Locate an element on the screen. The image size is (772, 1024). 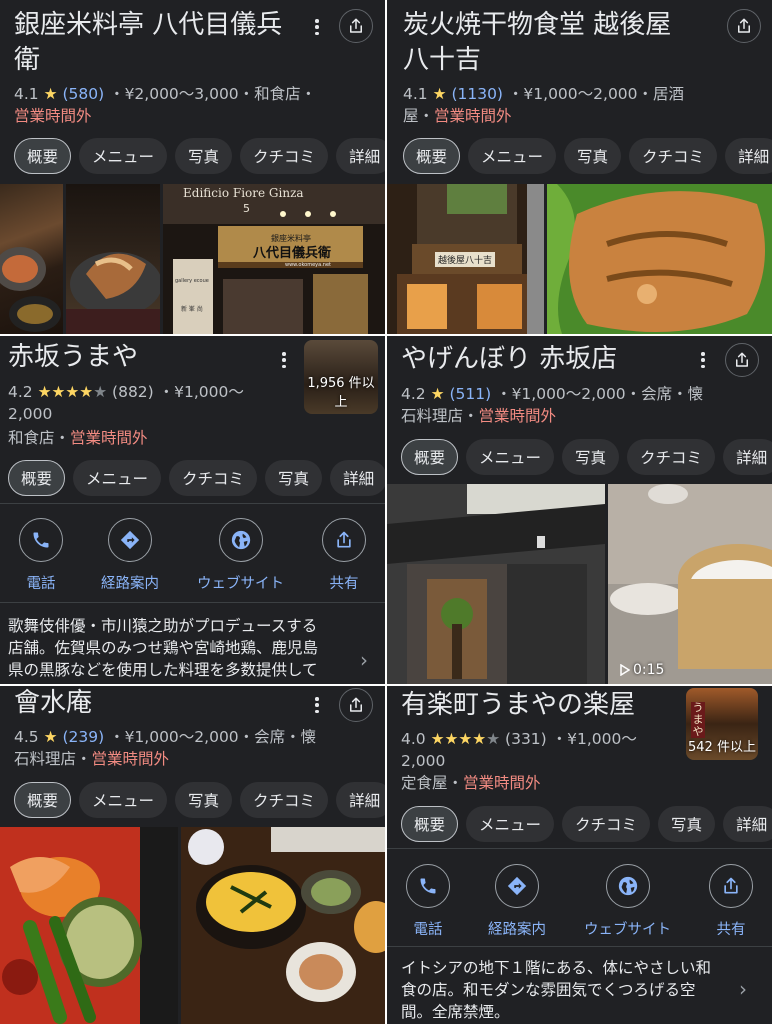
action-row: 電話 経路案内 ウェブサイト 共有 is located at coordinates (579, 901).